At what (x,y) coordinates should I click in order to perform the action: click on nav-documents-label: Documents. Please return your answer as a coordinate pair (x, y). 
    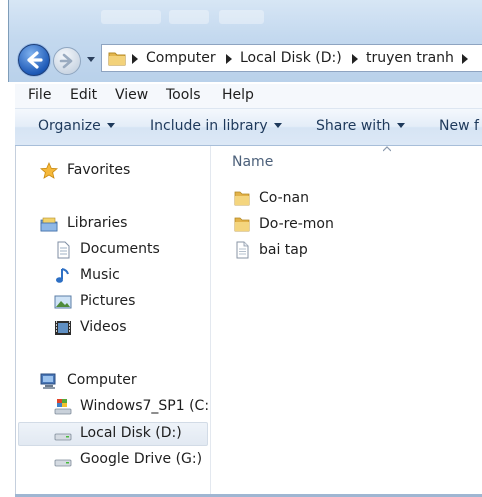
    Looking at the image, I should click on (120, 249).